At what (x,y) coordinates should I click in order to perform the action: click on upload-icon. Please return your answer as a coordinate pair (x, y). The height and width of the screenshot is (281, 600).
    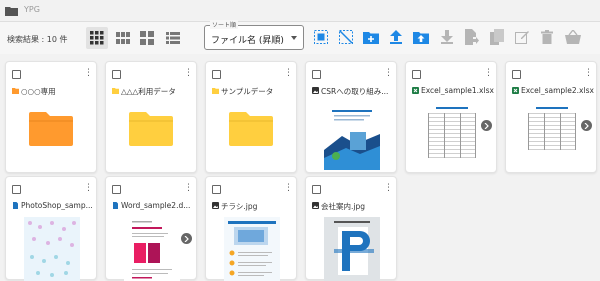
    Looking at the image, I should click on (396, 37).